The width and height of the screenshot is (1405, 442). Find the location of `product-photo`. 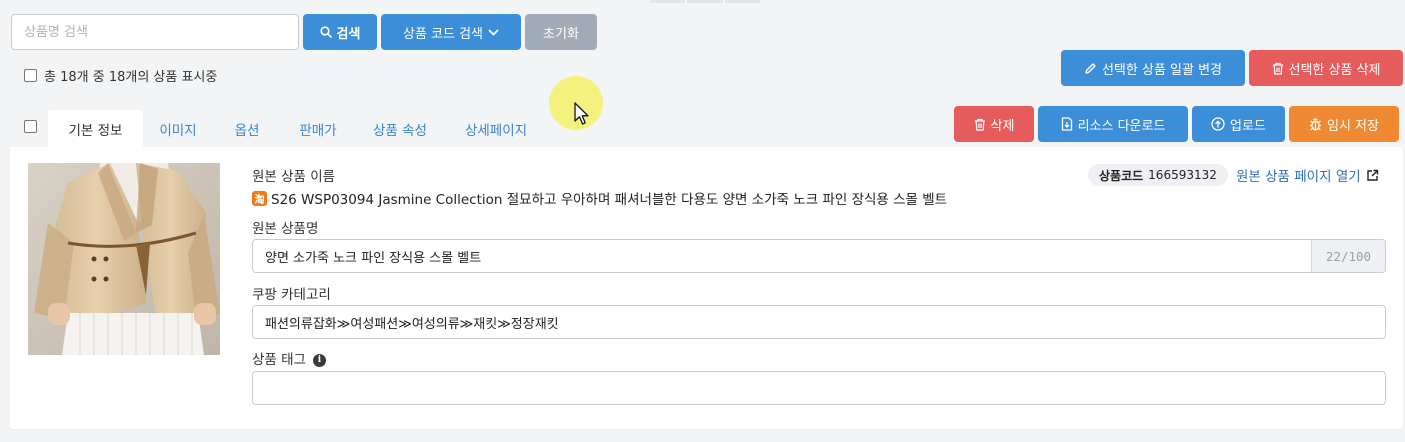

product-photo is located at coordinates (124, 259).